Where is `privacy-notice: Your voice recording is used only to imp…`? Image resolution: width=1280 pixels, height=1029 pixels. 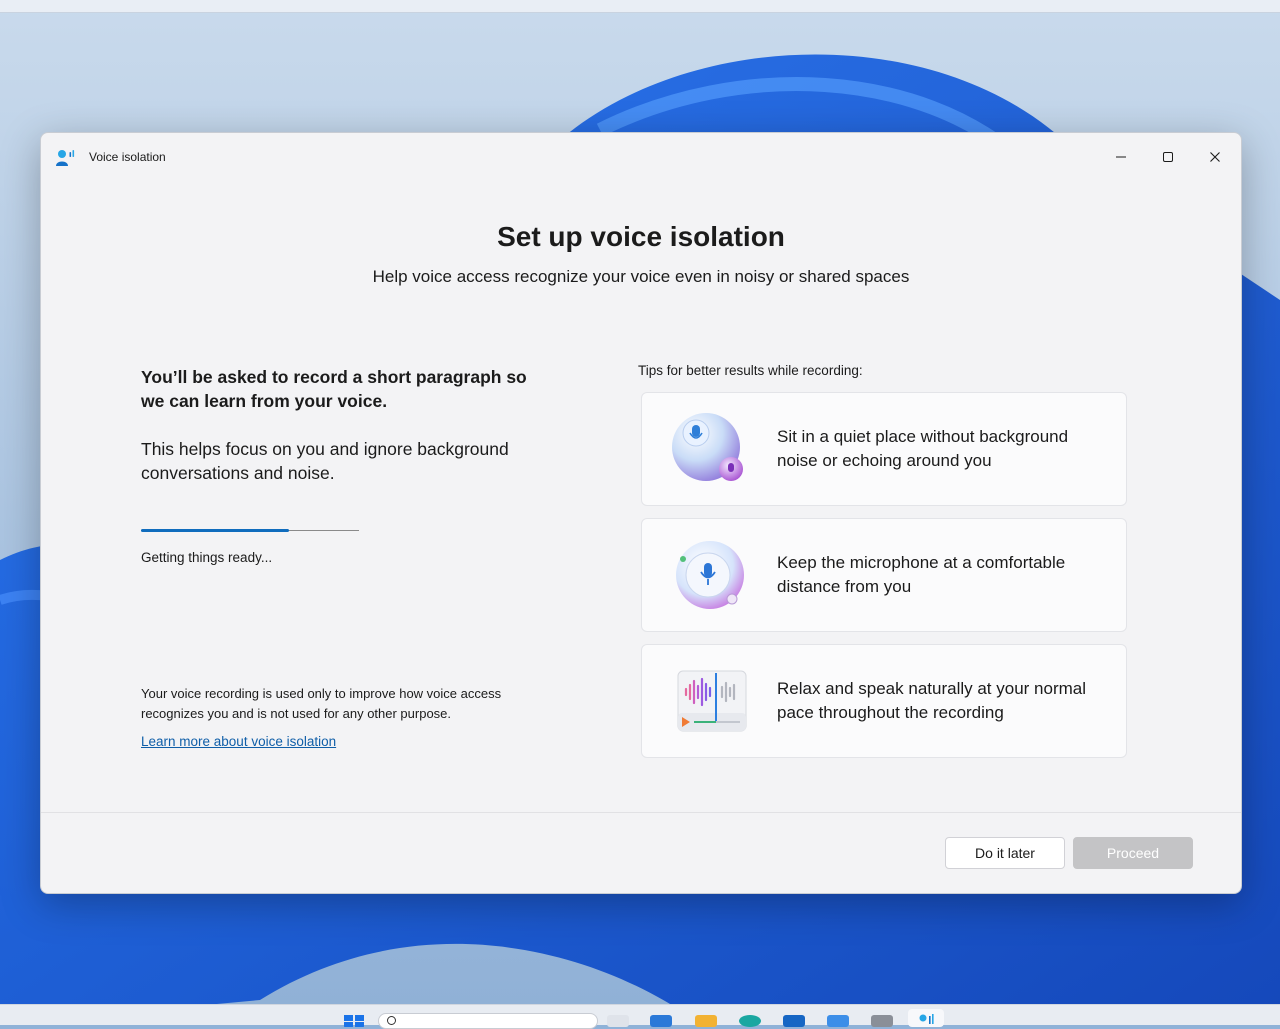 privacy-notice: Your voice recording is used only to imp… is located at coordinates (321, 703).